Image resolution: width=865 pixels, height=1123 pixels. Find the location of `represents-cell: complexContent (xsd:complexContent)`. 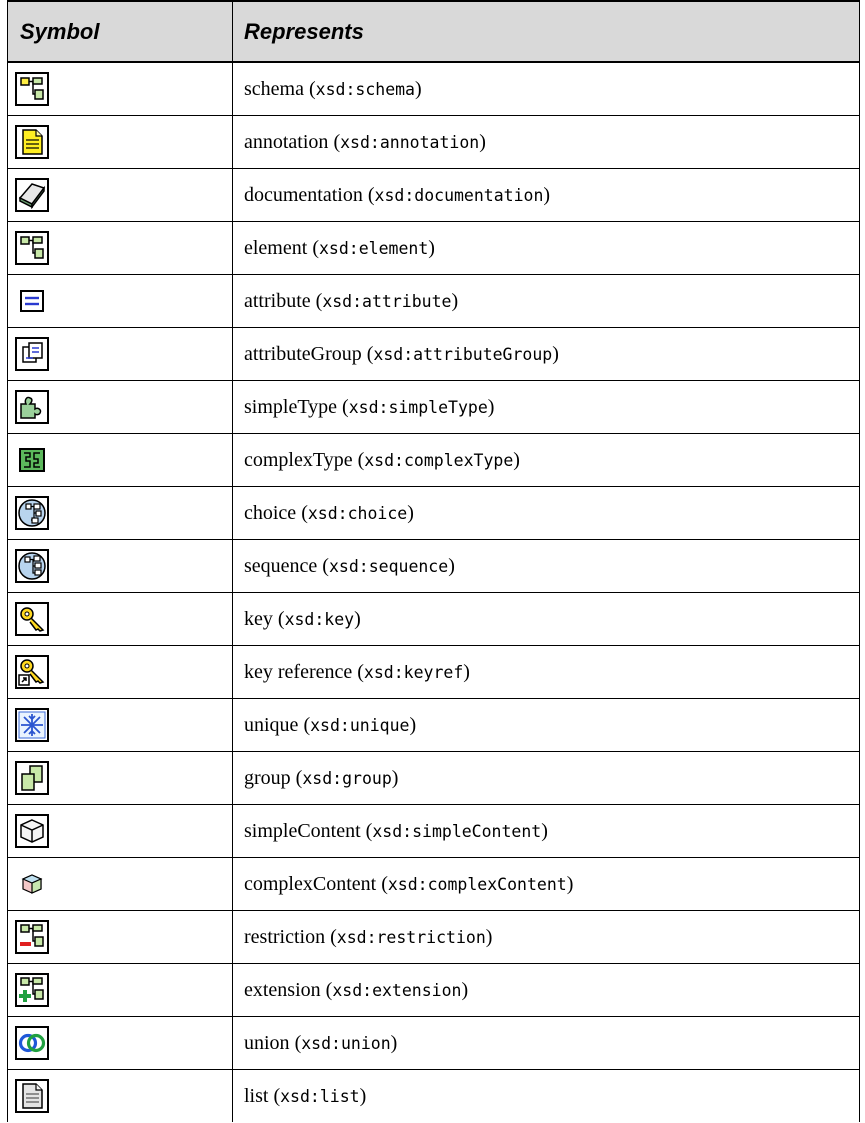

represents-cell: complexContent (xsd:complexContent) is located at coordinates (546, 884).